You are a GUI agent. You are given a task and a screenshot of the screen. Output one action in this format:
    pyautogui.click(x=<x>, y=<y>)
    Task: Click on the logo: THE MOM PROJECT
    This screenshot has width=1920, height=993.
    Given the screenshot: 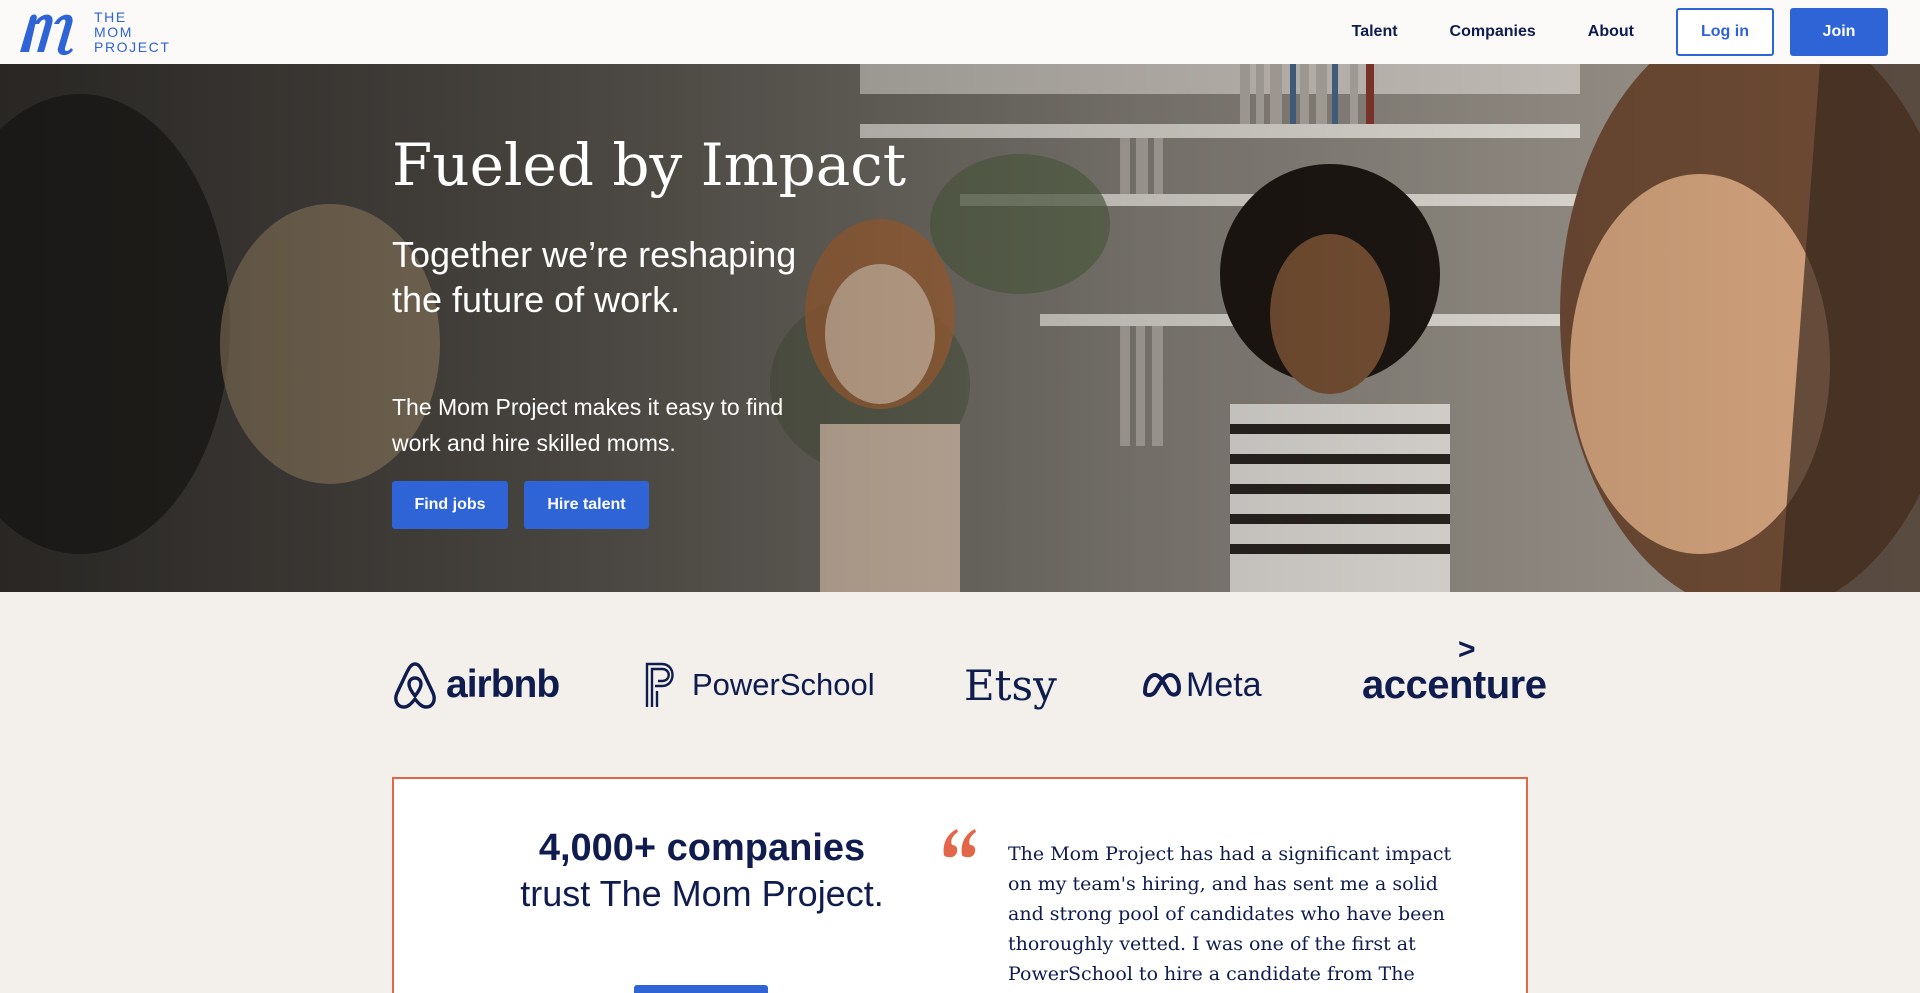 What is the action you would take?
    pyautogui.click(x=93, y=32)
    